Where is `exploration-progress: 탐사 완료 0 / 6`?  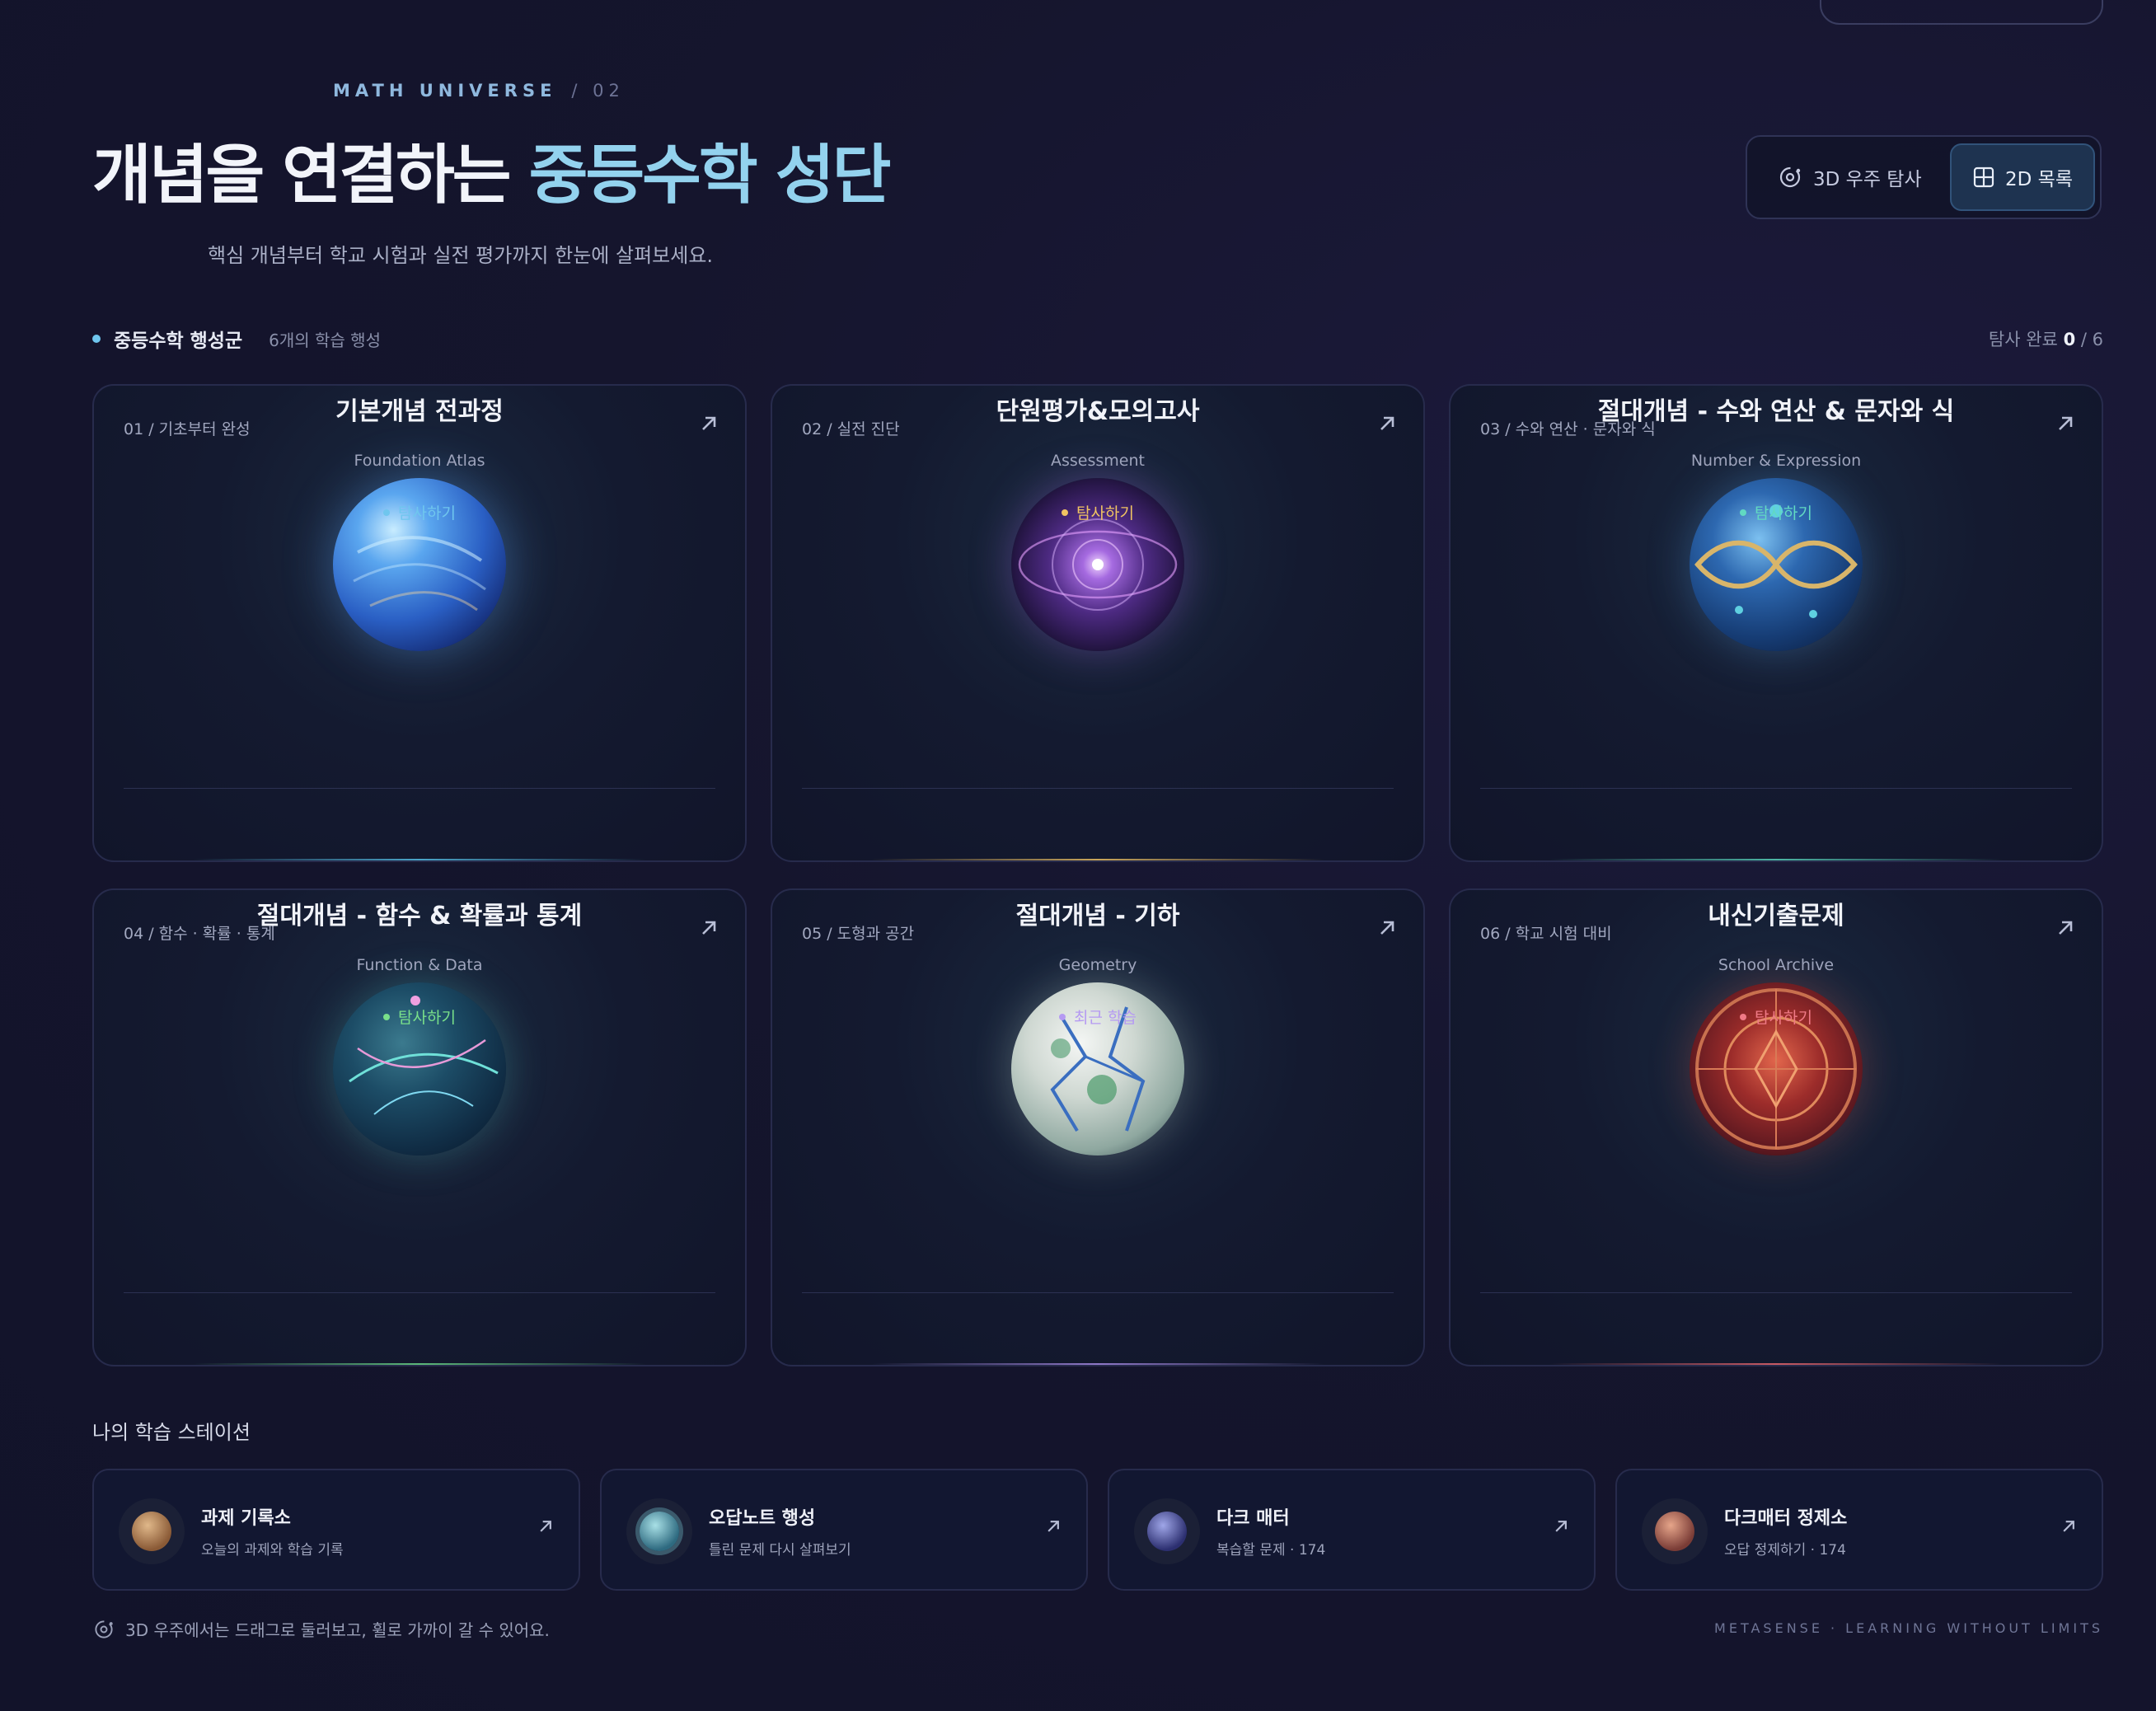 exploration-progress: 탐사 완료 0 / 6 is located at coordinates (2046, 338).